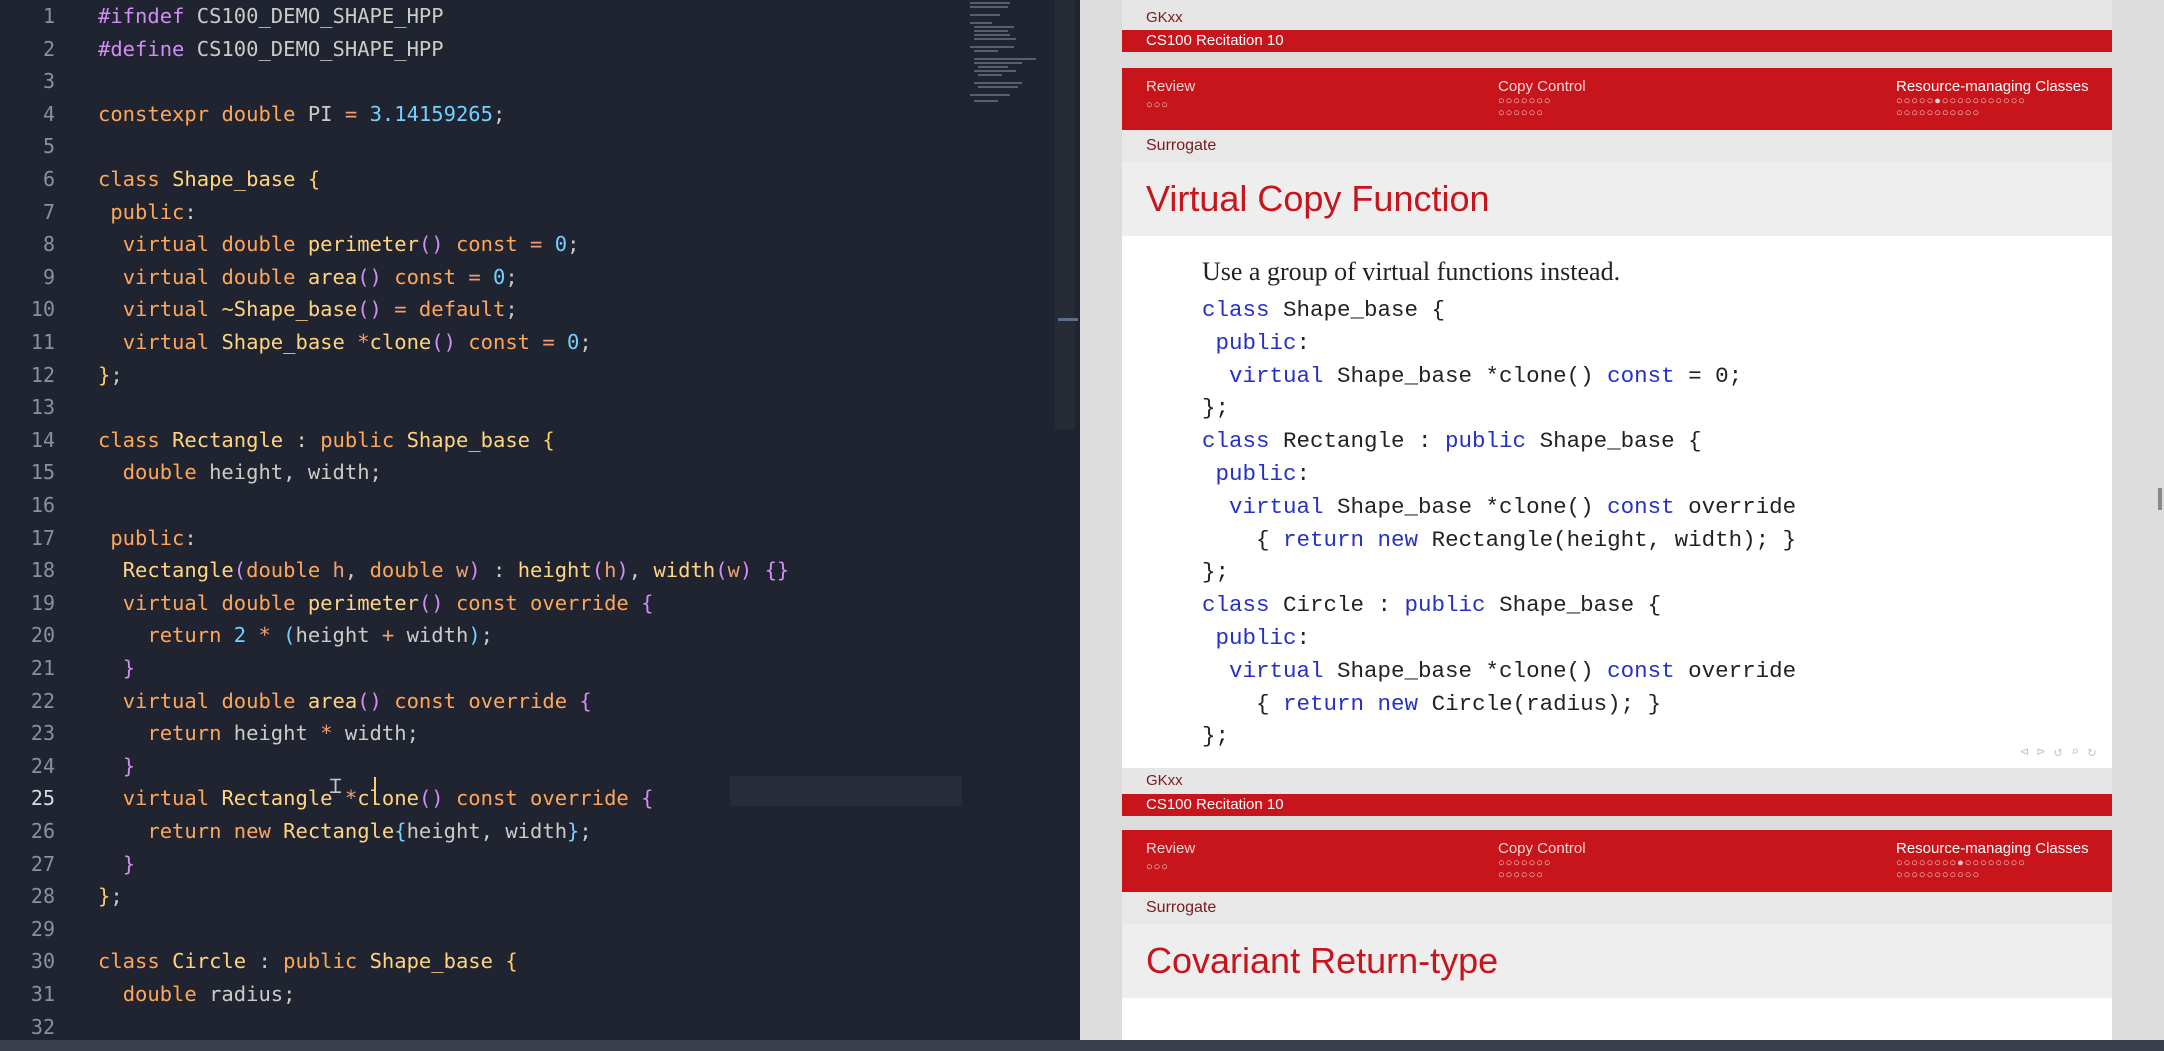  Describe the element at coordinates (2160, 499) in the screenshot. I see `viewer-scrollbar` at that location.